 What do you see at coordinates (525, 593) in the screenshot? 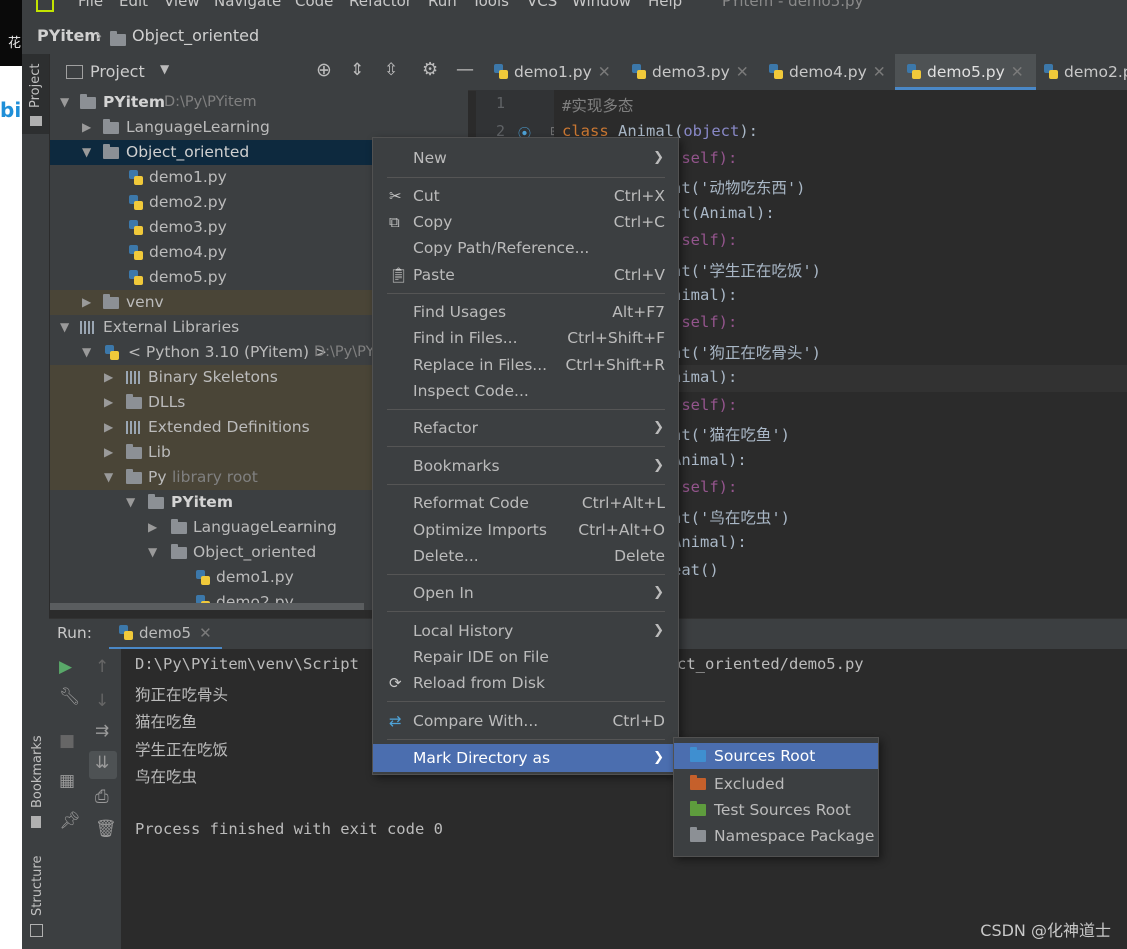
I see `menu-item-open-in: Open In ❯` at bounding box center [525, 593].